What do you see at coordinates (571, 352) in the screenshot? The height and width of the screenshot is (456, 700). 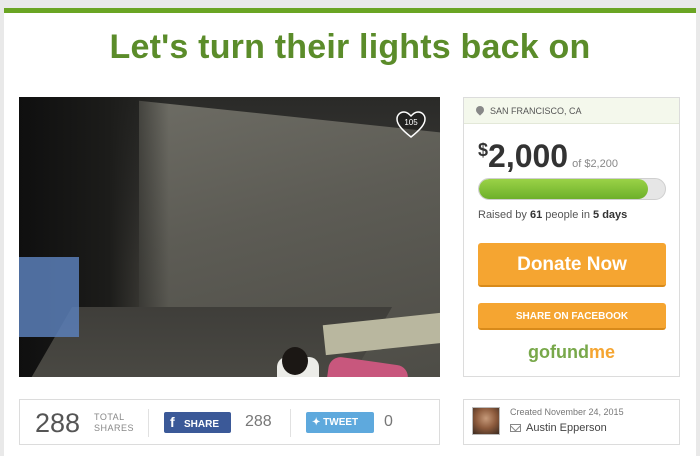 I see `gofundme-logo: gofundme` at bounding box center [571, 352].